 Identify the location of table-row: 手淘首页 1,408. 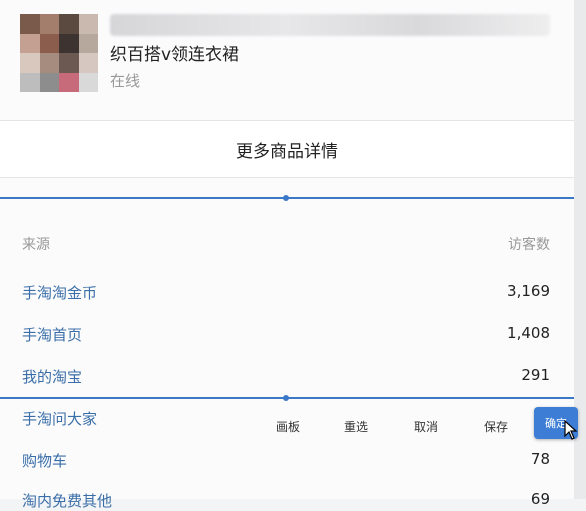
(286, 334).